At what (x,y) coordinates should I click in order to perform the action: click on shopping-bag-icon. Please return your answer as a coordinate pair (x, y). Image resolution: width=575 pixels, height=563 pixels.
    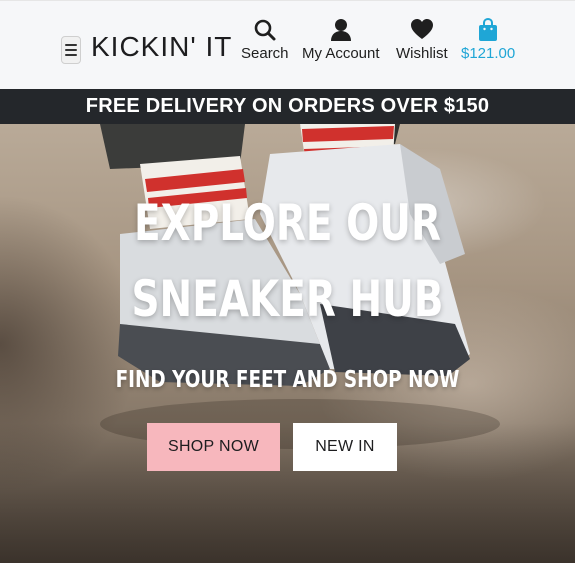
    Looking at the image, I should click on (488, 29).